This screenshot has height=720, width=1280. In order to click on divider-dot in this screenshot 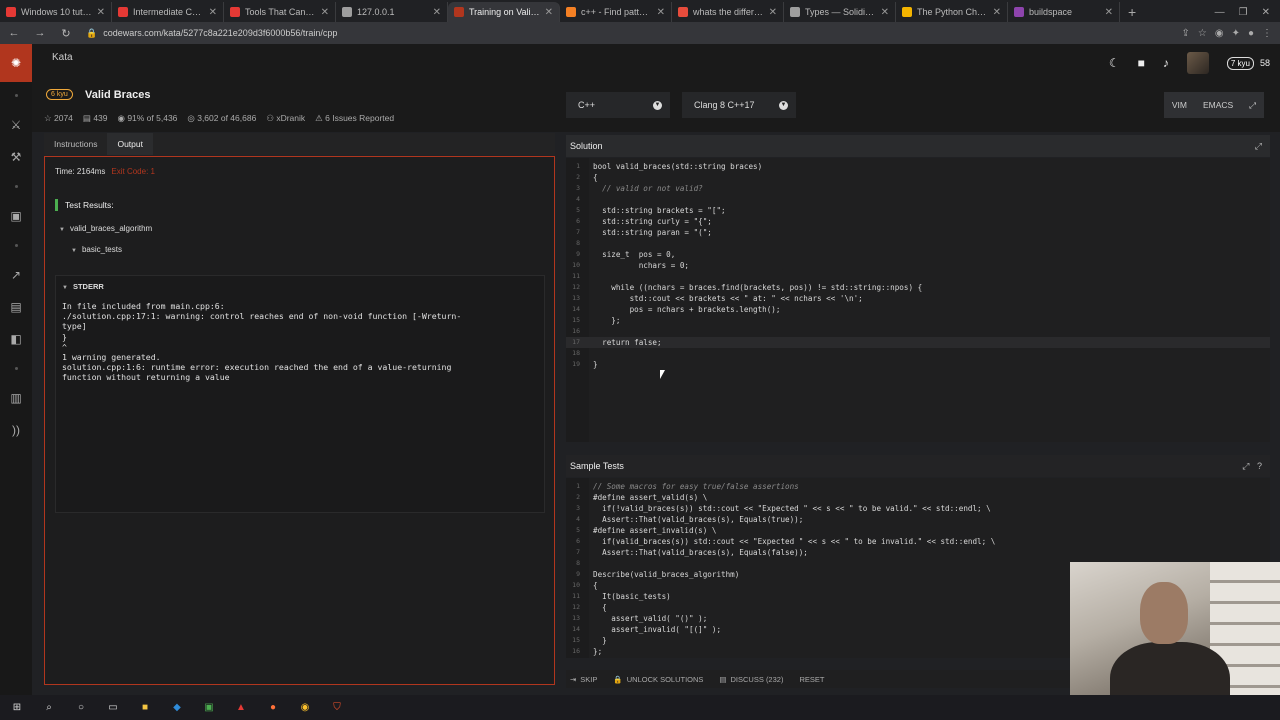, I will do `click(16, 186)`.